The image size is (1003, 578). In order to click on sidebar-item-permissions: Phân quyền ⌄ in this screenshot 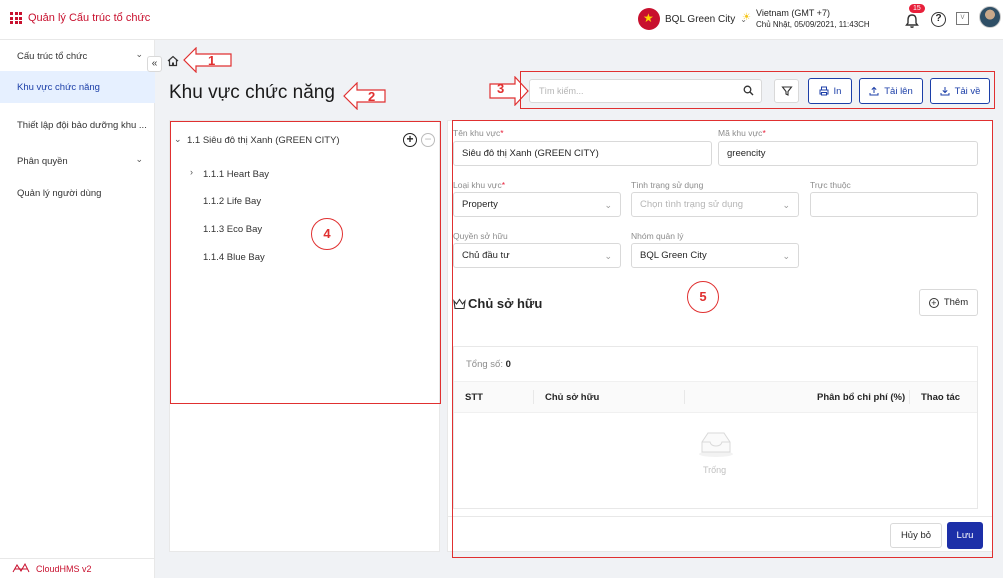, I will do `click(77, 161)`.